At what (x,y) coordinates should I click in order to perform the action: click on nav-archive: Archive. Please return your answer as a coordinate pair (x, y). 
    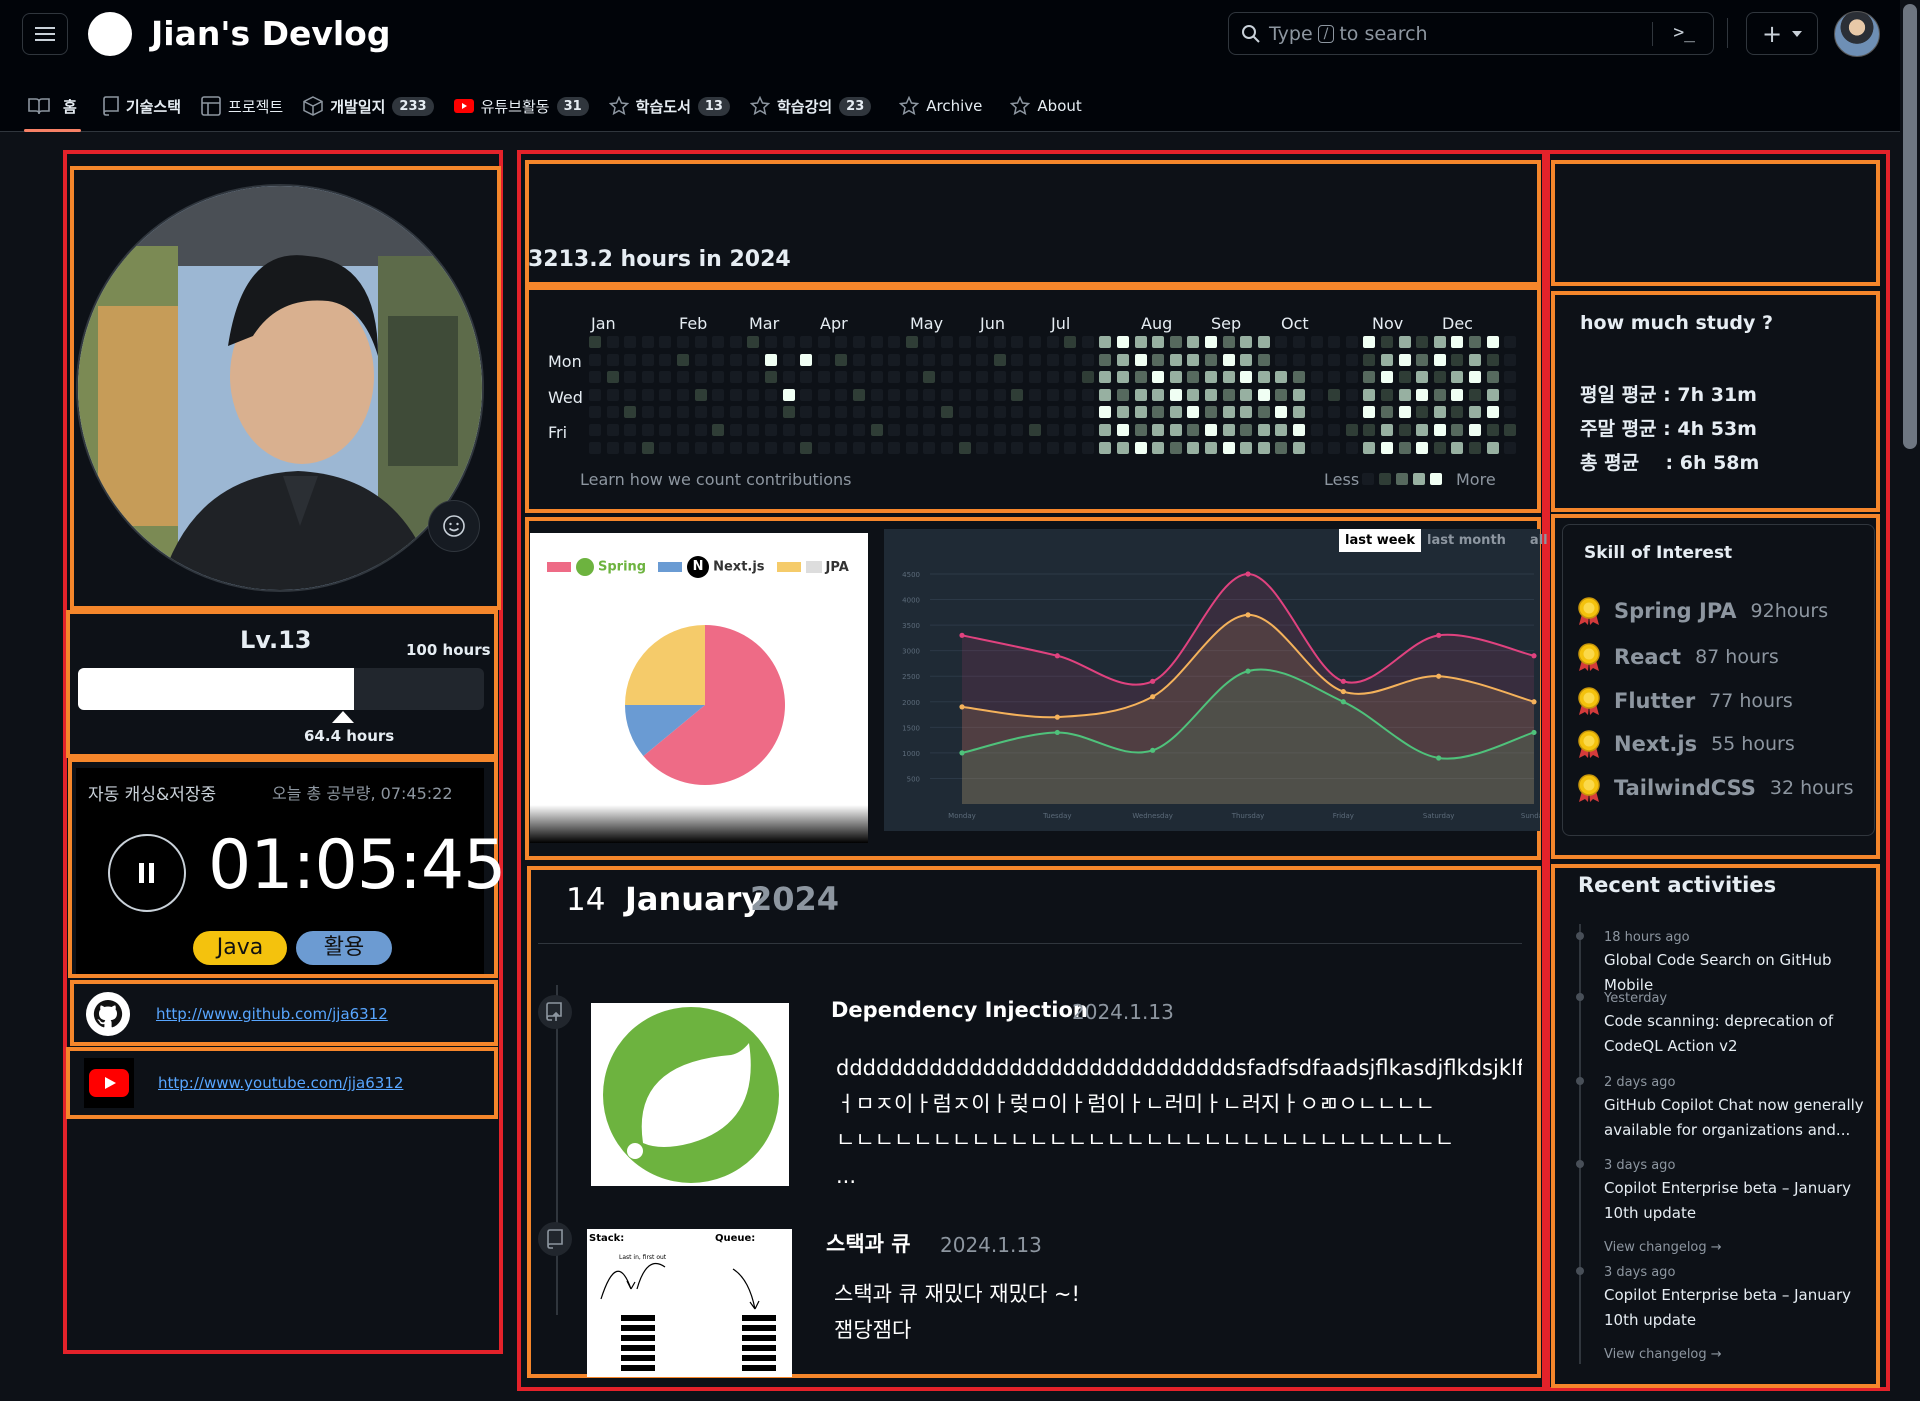
    Looking at the image, I should click on (940, 106).